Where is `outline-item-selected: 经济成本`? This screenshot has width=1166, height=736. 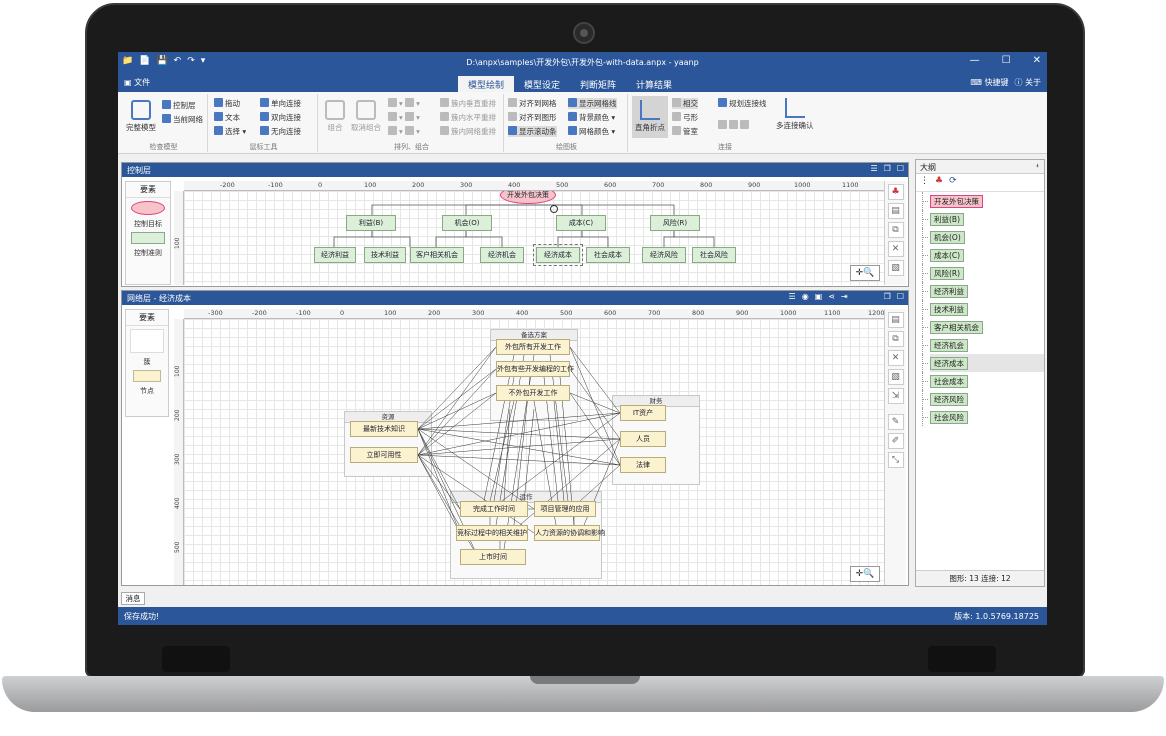 outline-item-selected: 经济成本 is located at coordinates (983, 363).